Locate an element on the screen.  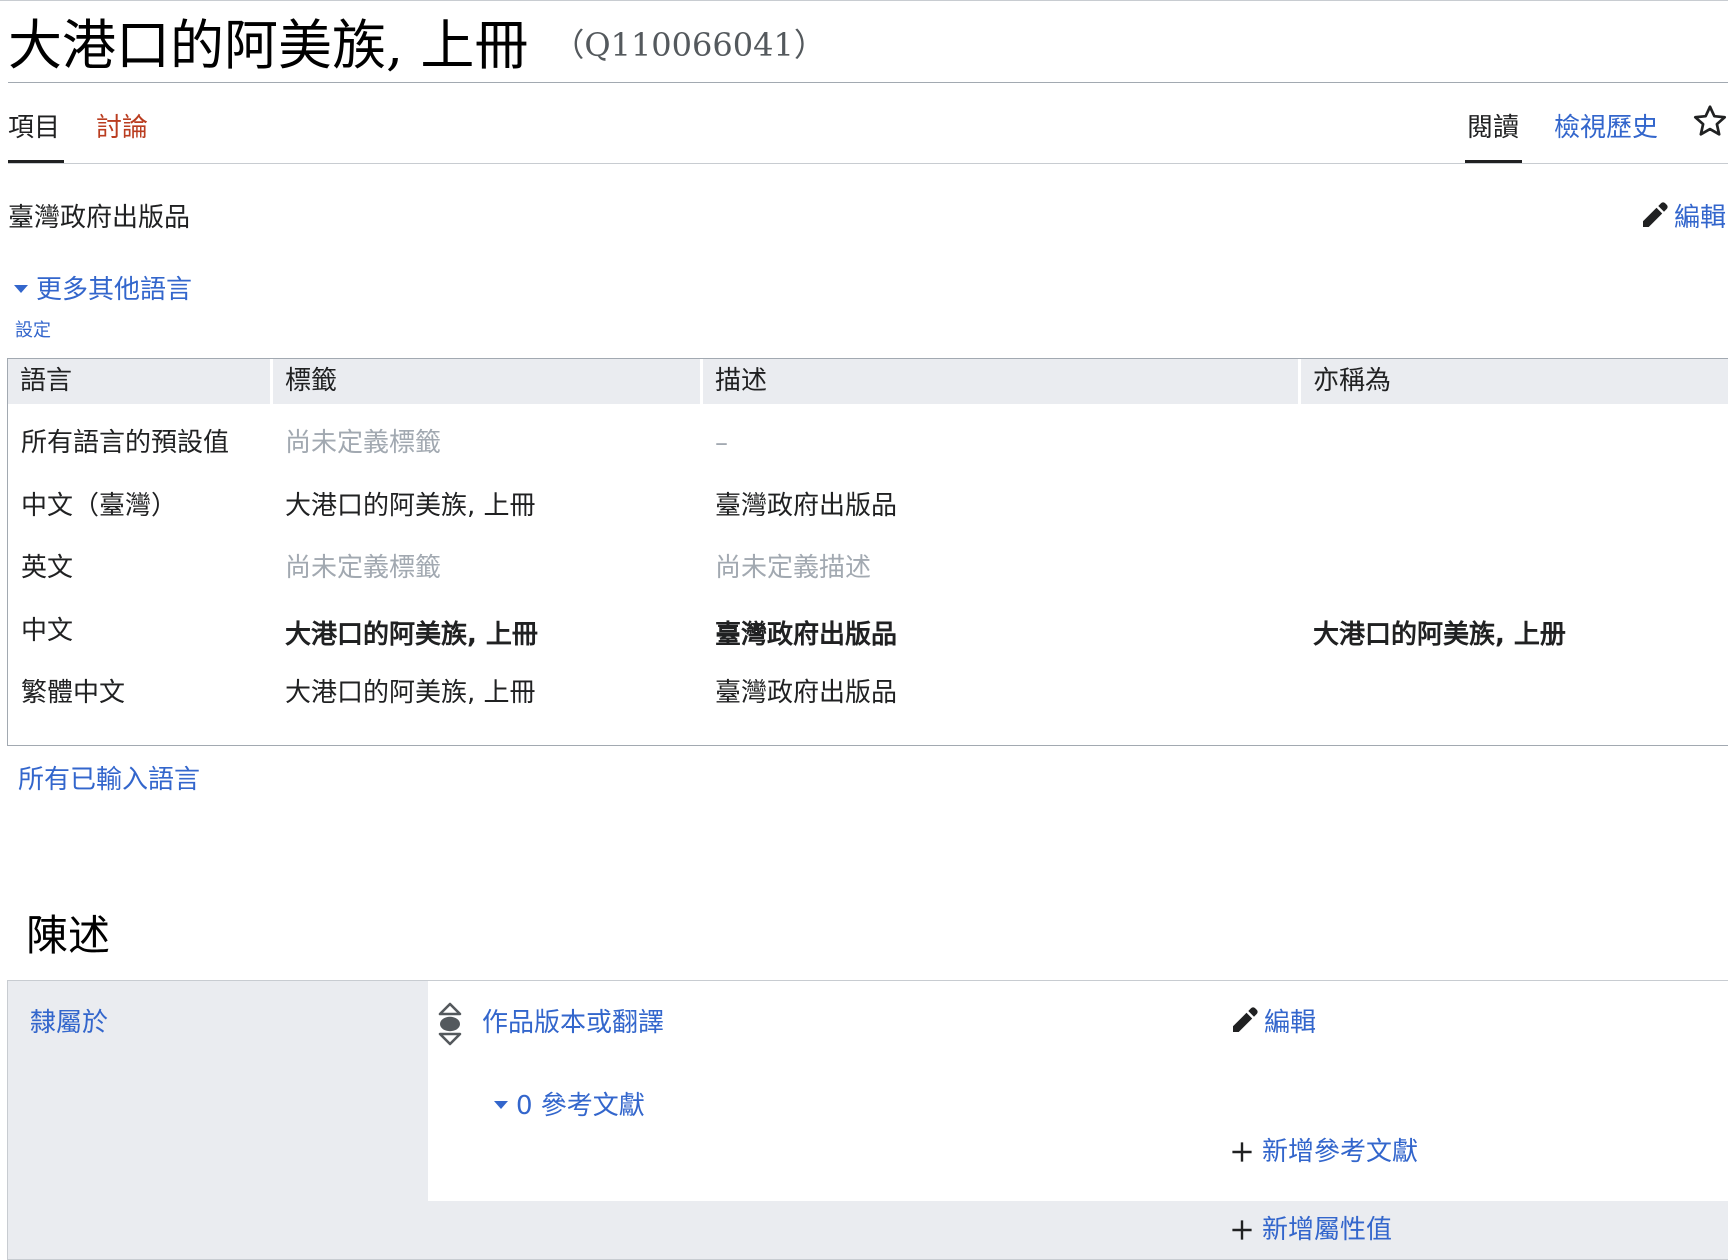
references-label: 0 參考文獻 is located at coordinates (580, 1106).